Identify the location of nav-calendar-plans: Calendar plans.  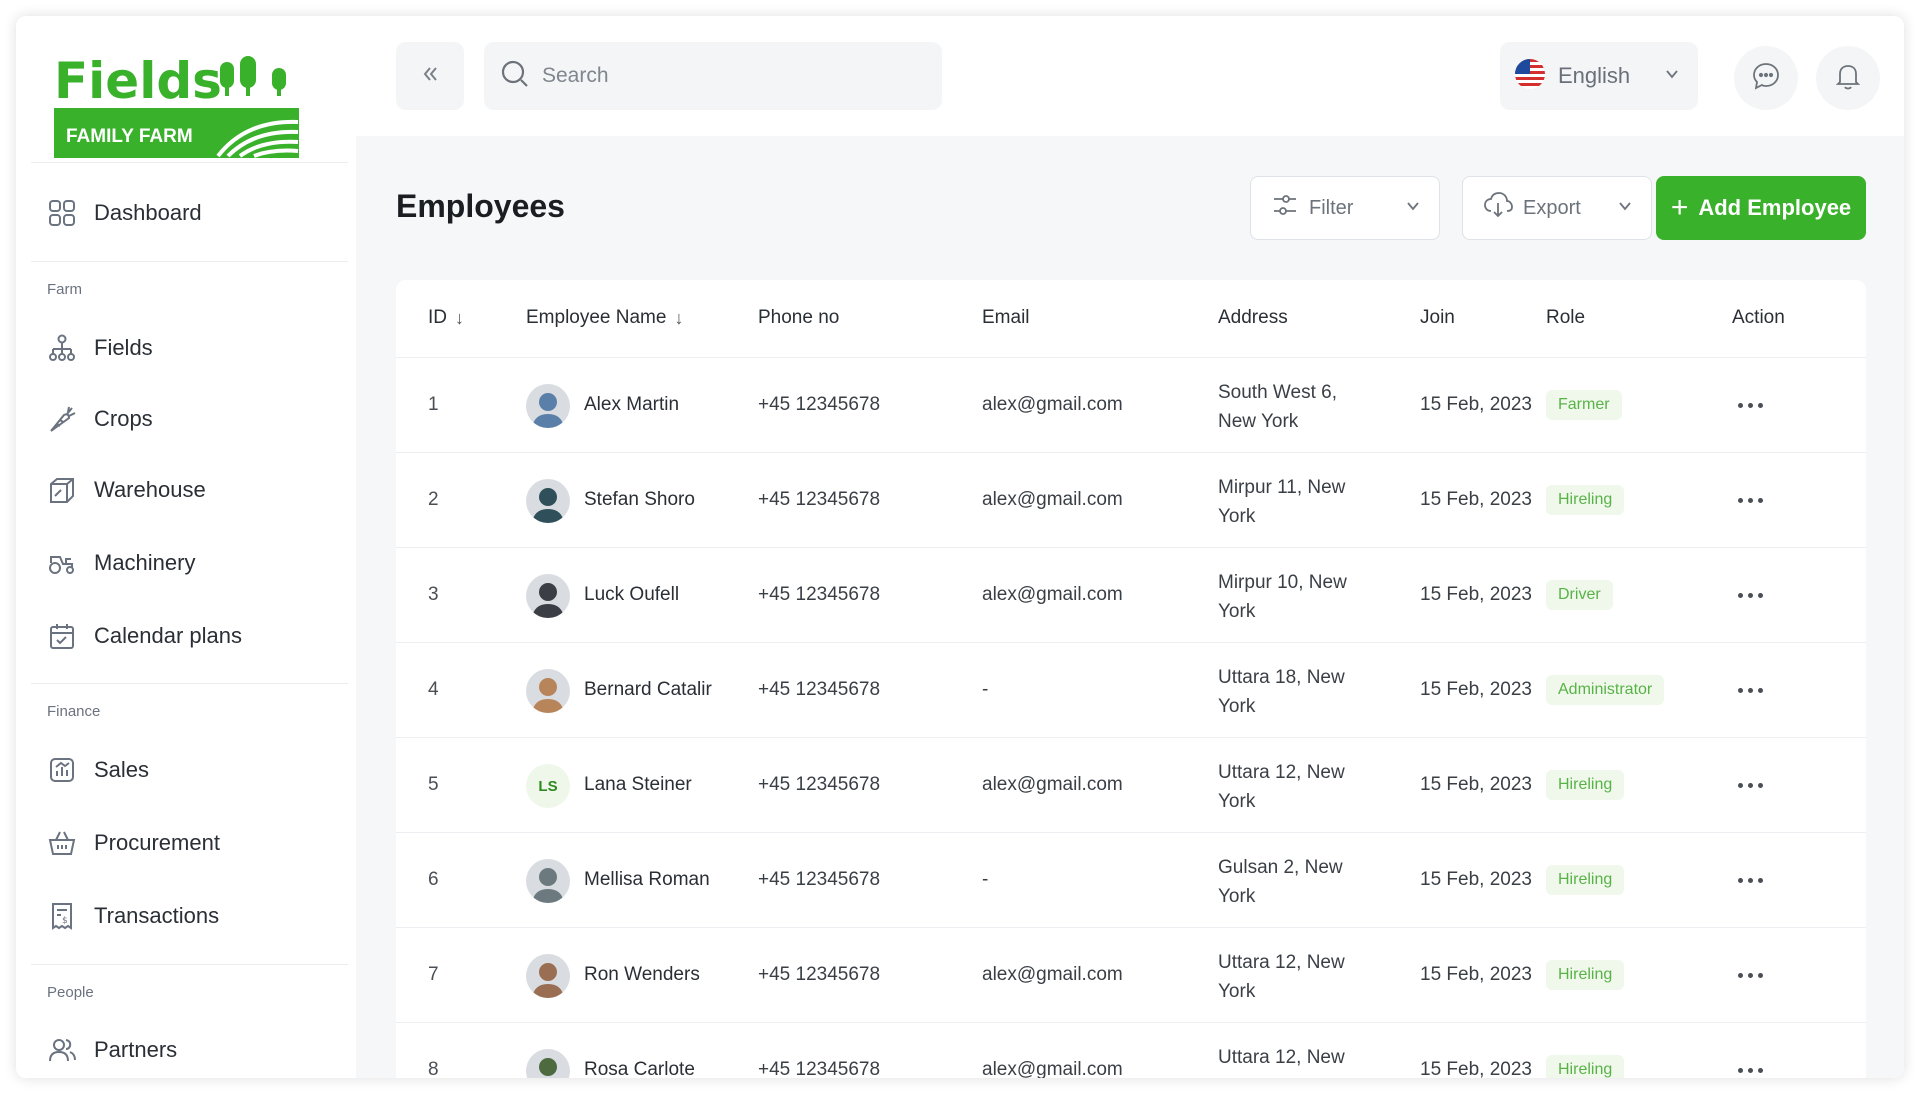
(191, 636).